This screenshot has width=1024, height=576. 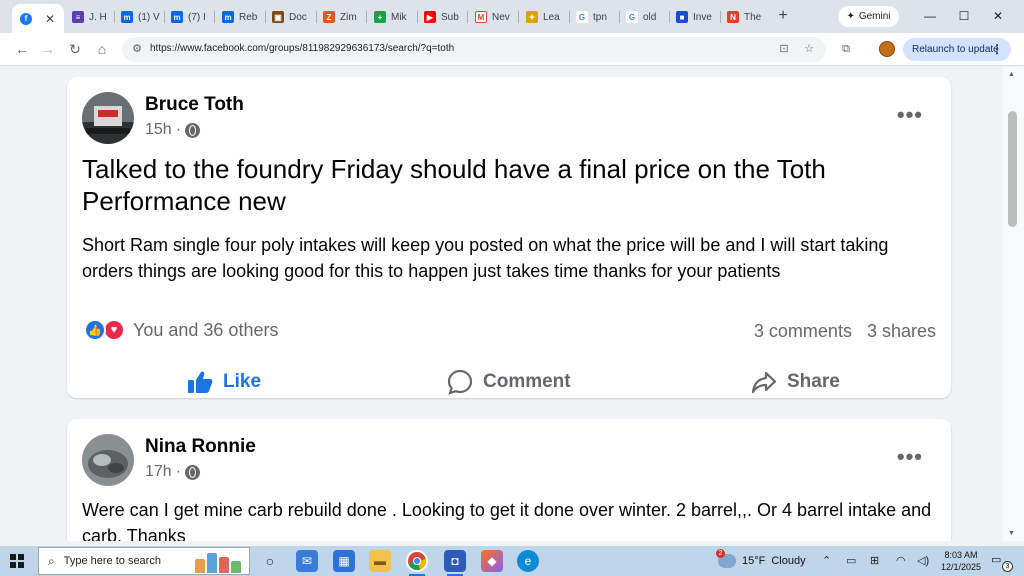 I want to click on task-view-icon: ○, so click(x=270, y=561).